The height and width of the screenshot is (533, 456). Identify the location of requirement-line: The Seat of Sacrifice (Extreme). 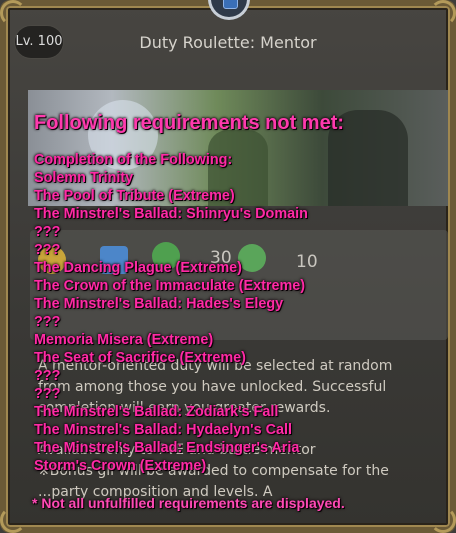
(140, 358).